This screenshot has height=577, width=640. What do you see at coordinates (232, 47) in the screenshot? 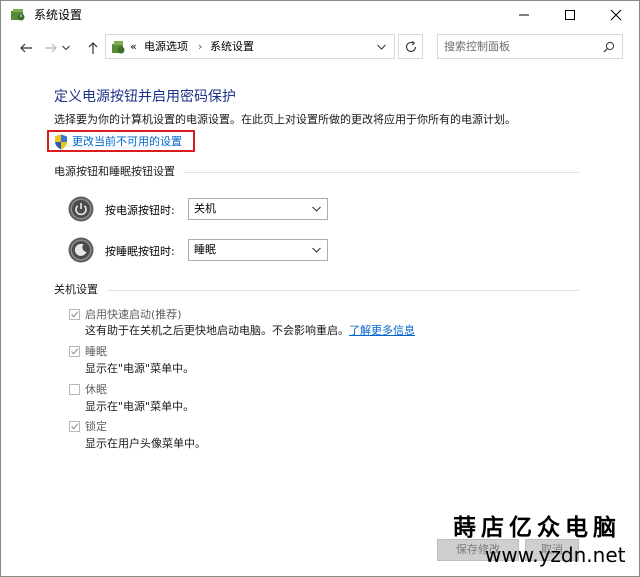
I see `breadcrumb-system-settings: 系统设置` at bounding box center [232, 47].